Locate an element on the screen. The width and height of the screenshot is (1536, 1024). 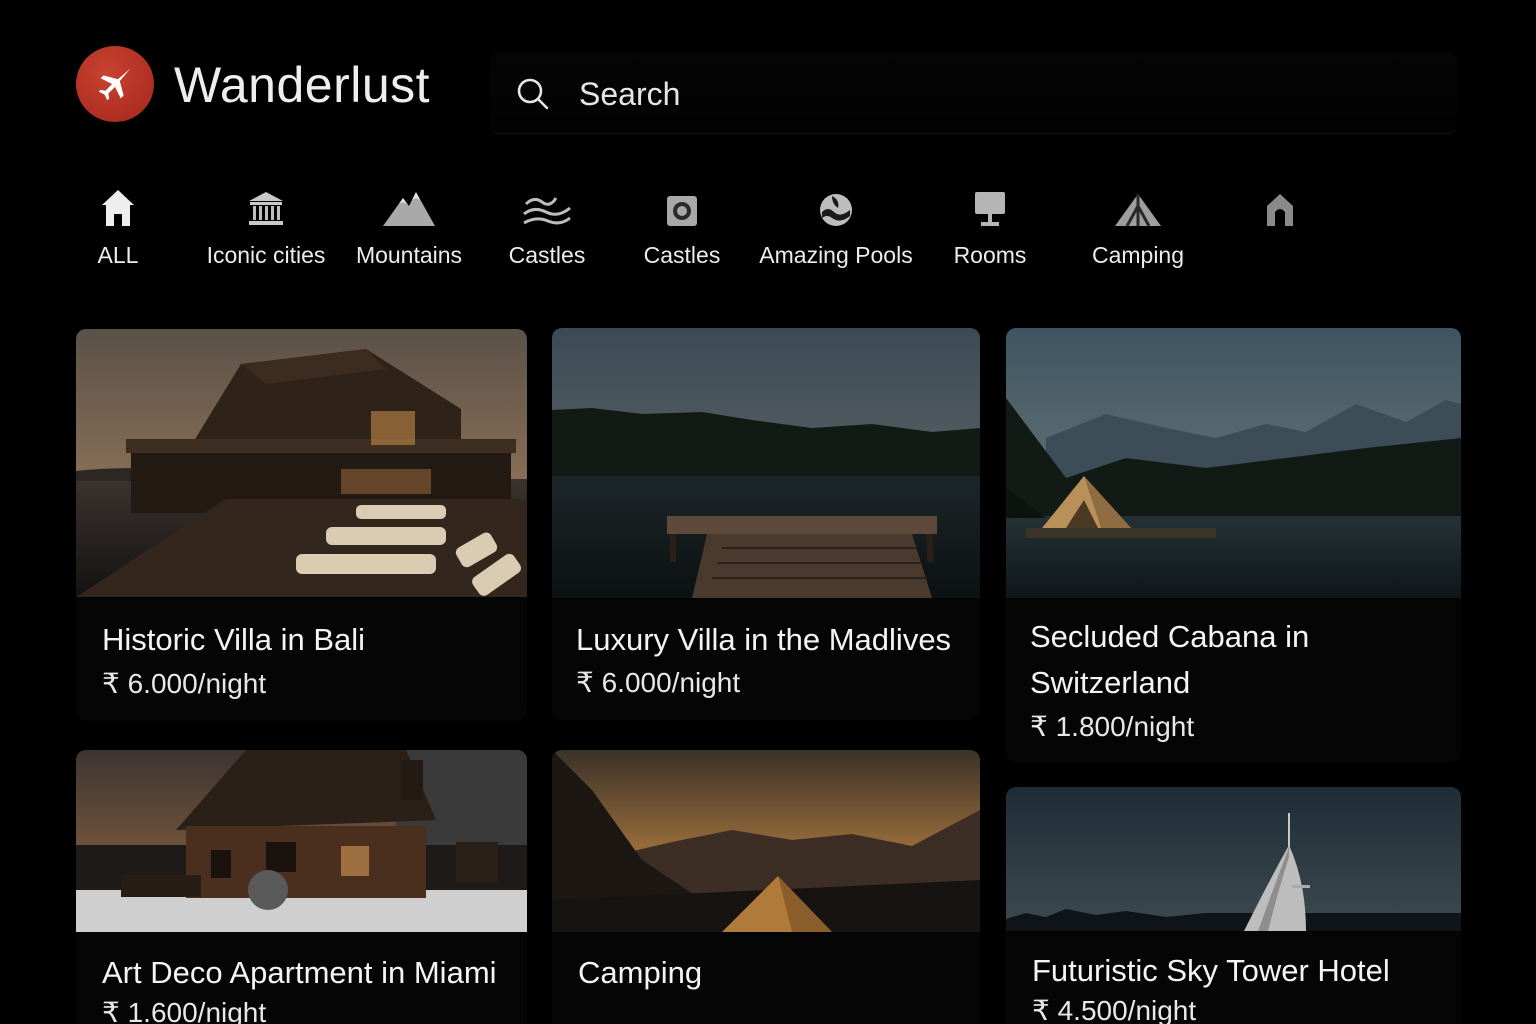
category-camping: Camping is located at coordinates (1138, 226).